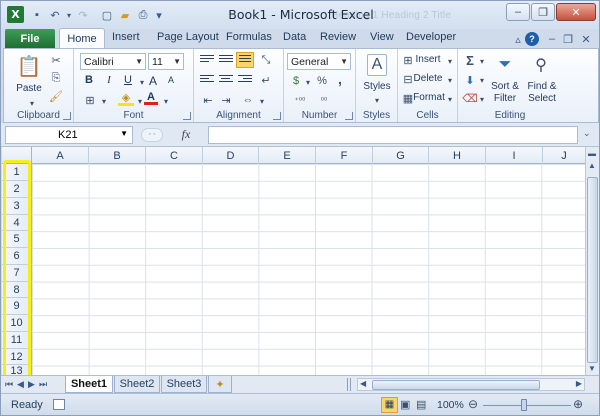 Image resolution: width=600 pixels, height=416 pixels. What do you see at coordinates (592, 270) in the screenshot?
I see `vertical-scroll-thumb` at bounding box center [592, 270].